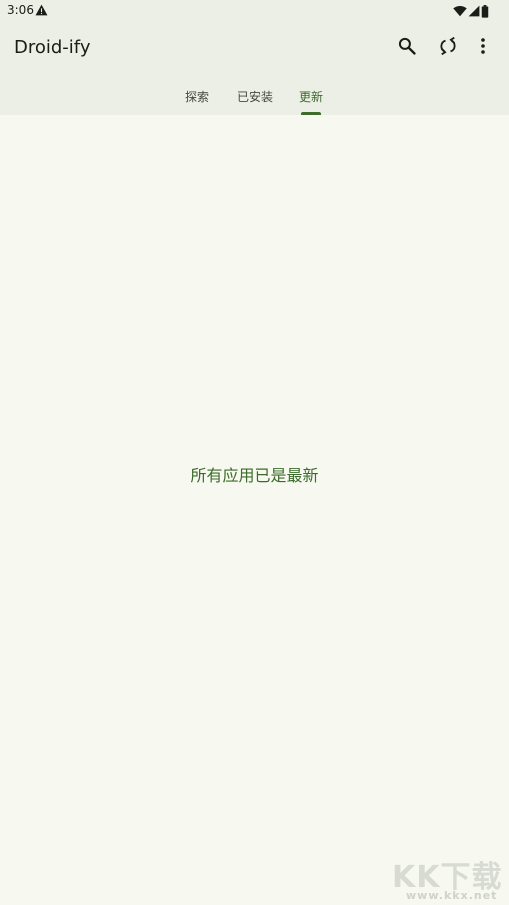  I want to click on watermark: KK下载 www.kkx.net, so click(449, 877).